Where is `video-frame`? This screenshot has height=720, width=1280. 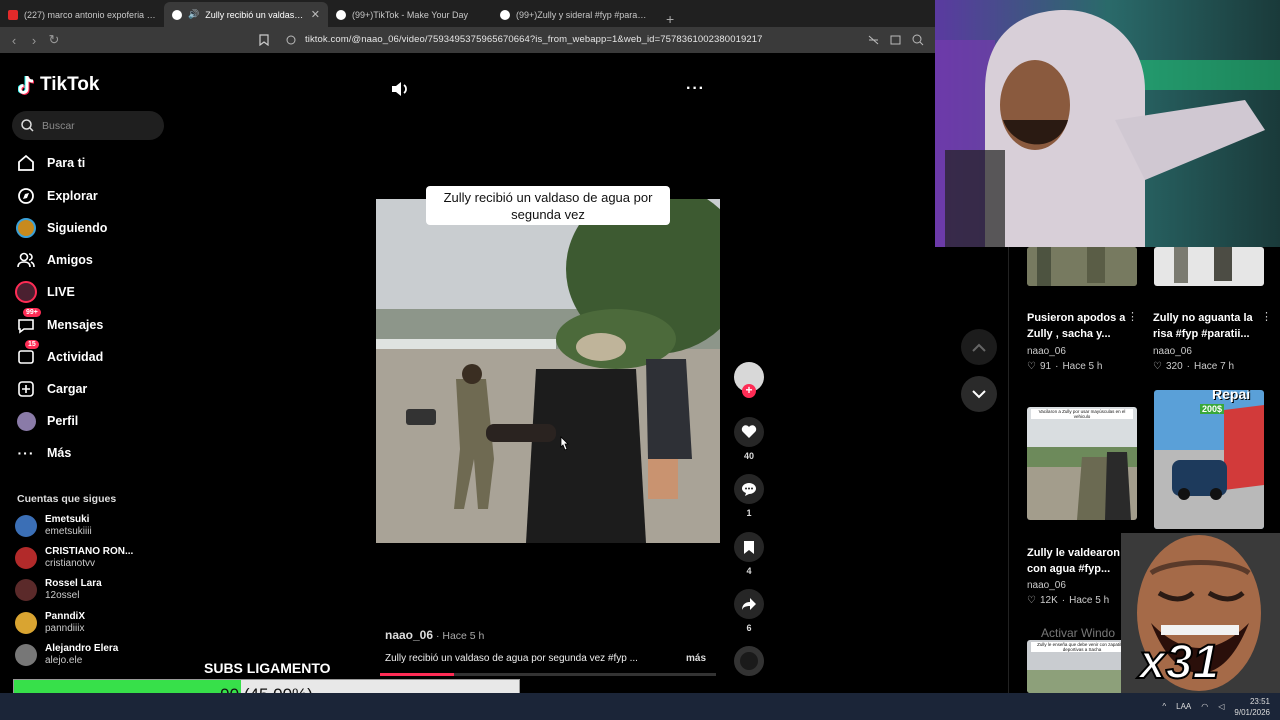
video-frame is located at coordinates (548, 371).